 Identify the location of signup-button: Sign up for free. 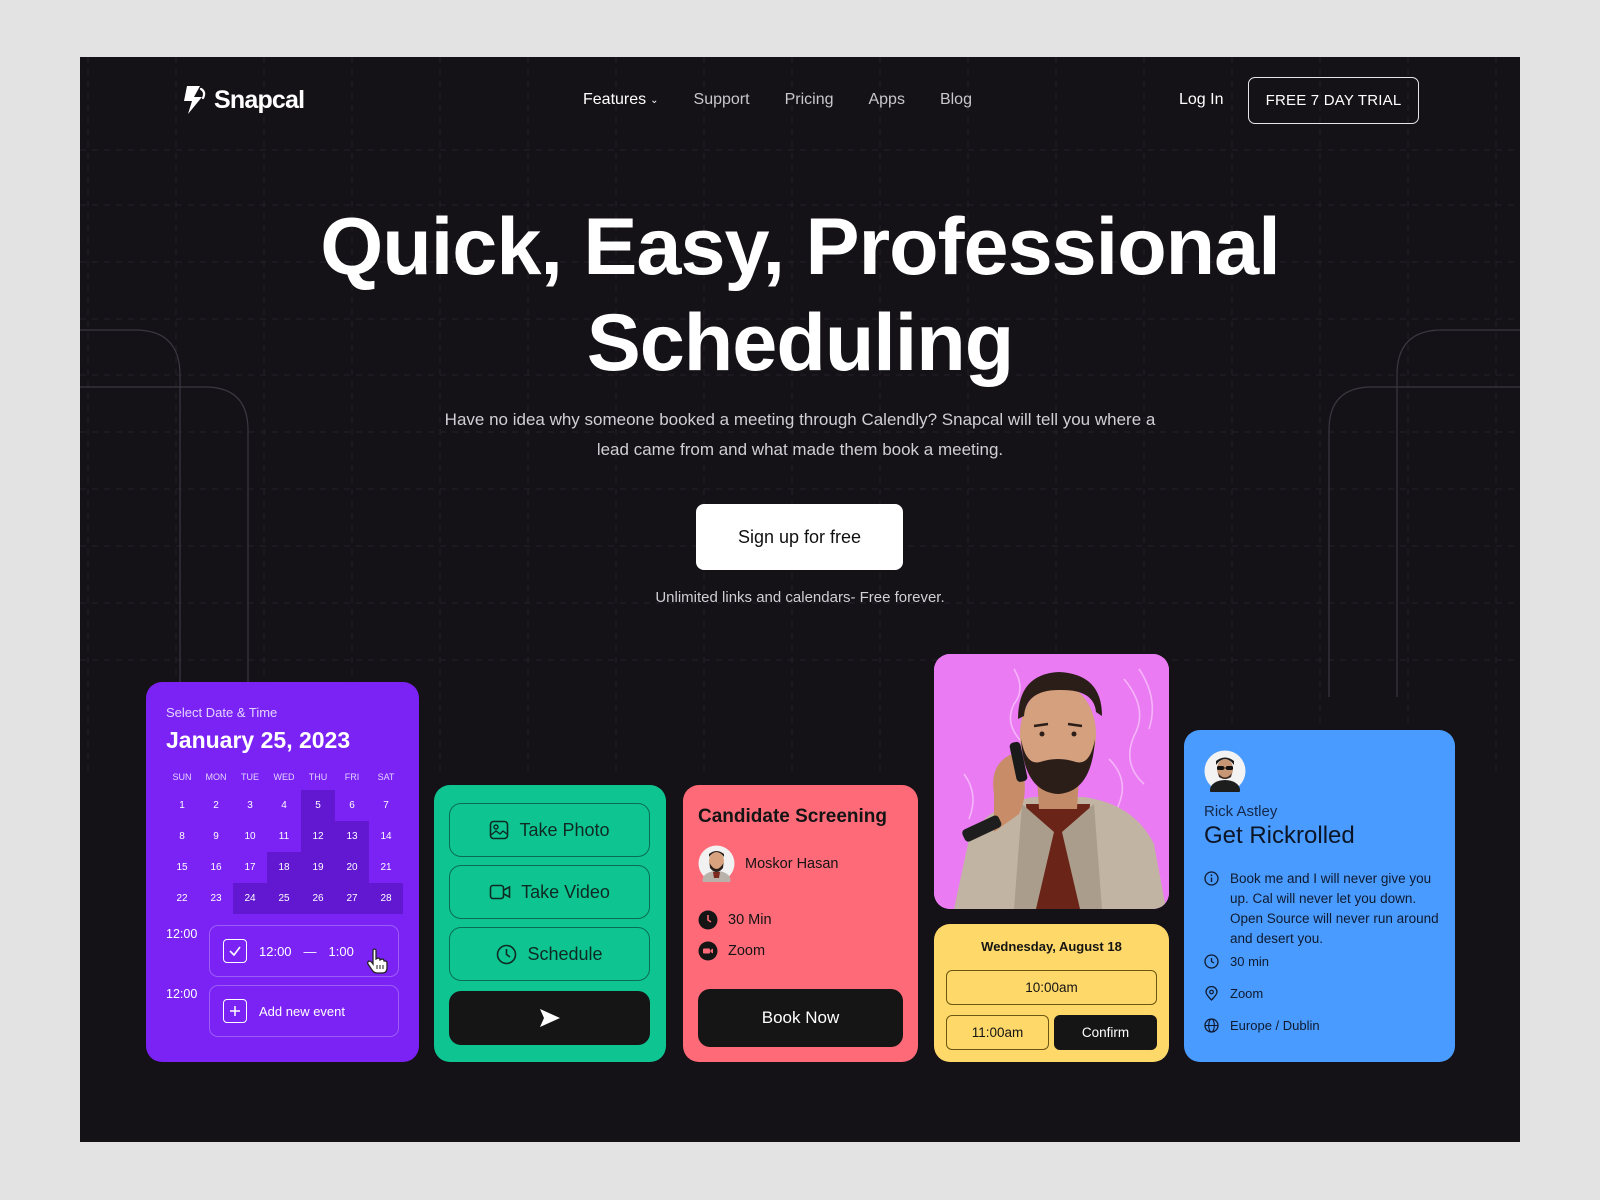
(799, 537).